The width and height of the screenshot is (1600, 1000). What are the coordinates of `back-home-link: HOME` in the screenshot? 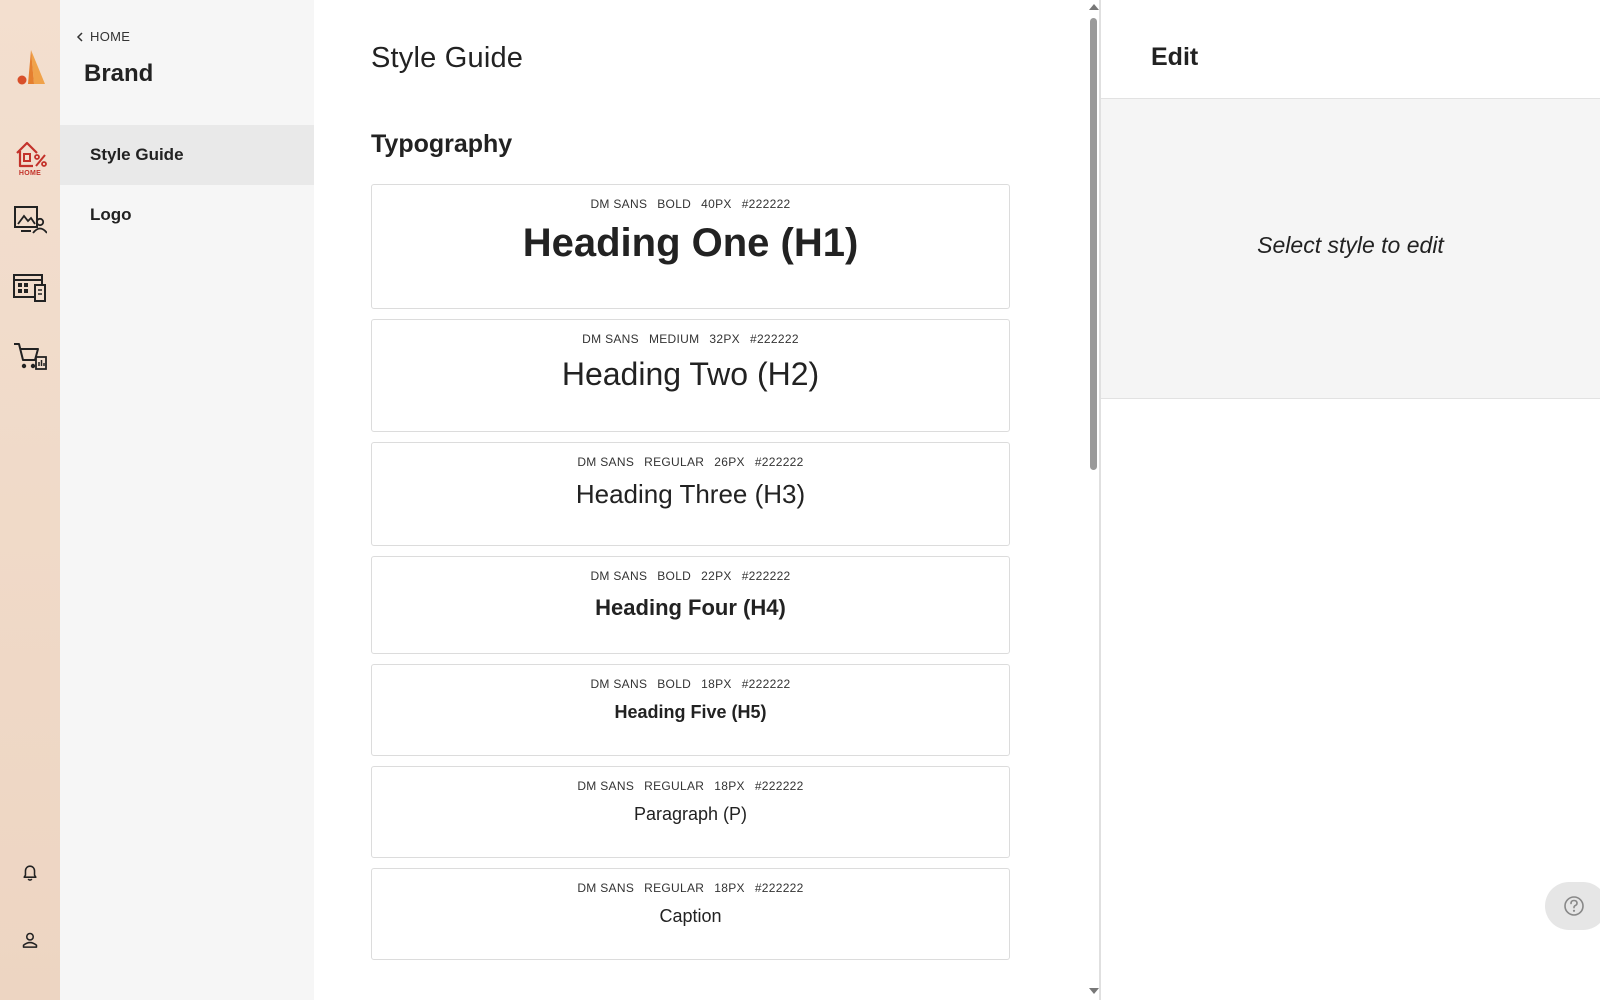 It's located at (103, 36).